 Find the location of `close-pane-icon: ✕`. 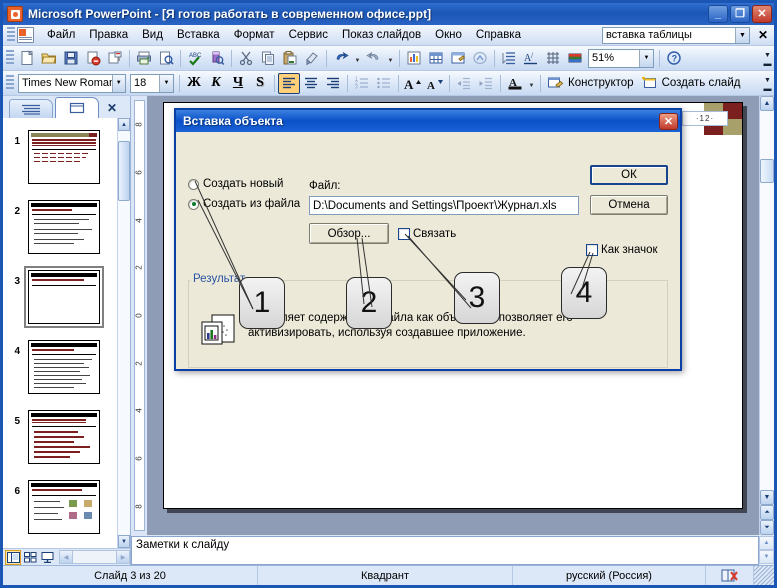

close-pane-icon: ✕ is located at coordinates (112, 109).